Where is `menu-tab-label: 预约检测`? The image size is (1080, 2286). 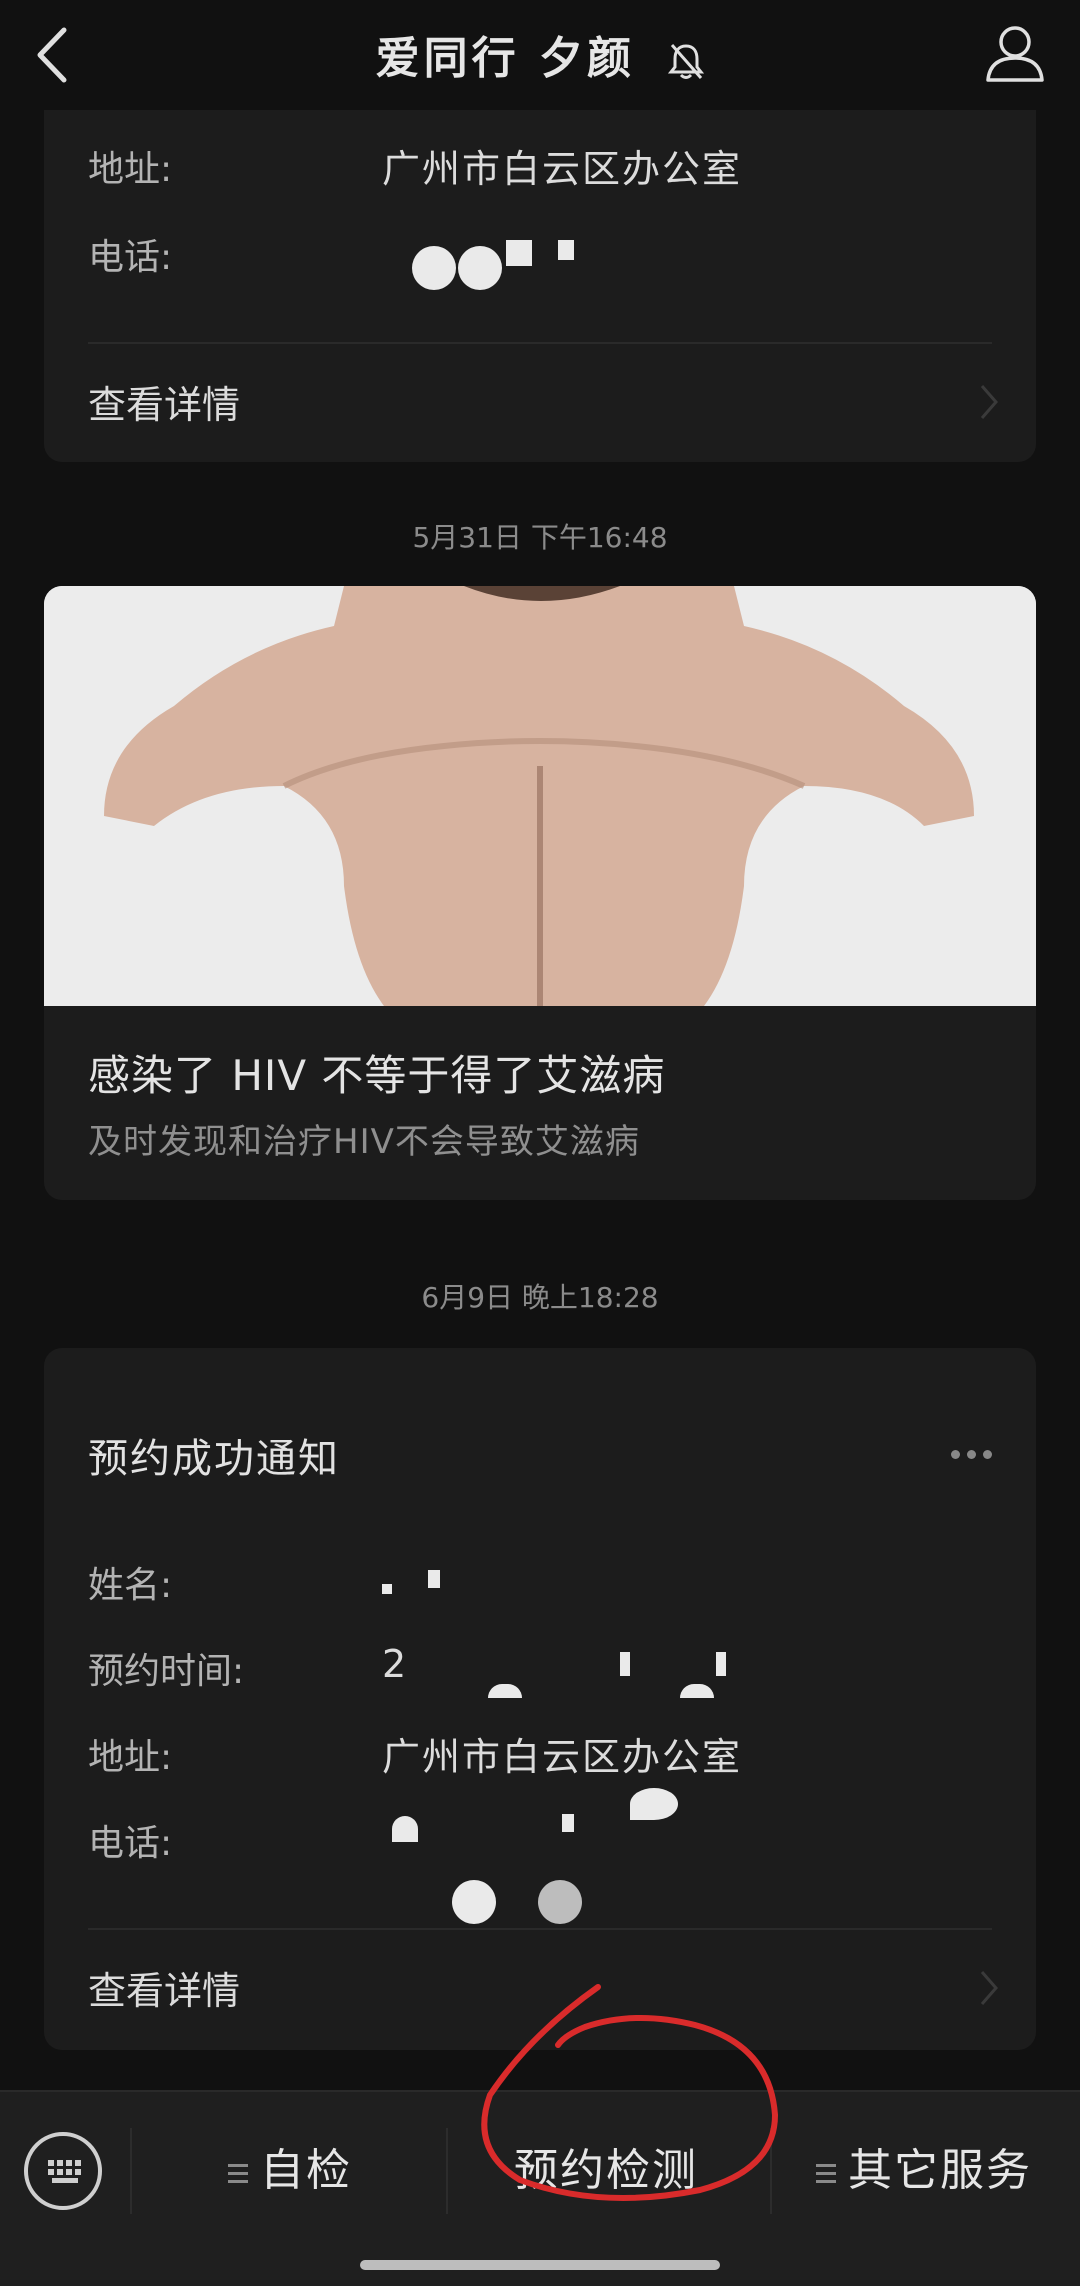
menu-tab-label: 预约检测 is located at coordinates (606, 2170).